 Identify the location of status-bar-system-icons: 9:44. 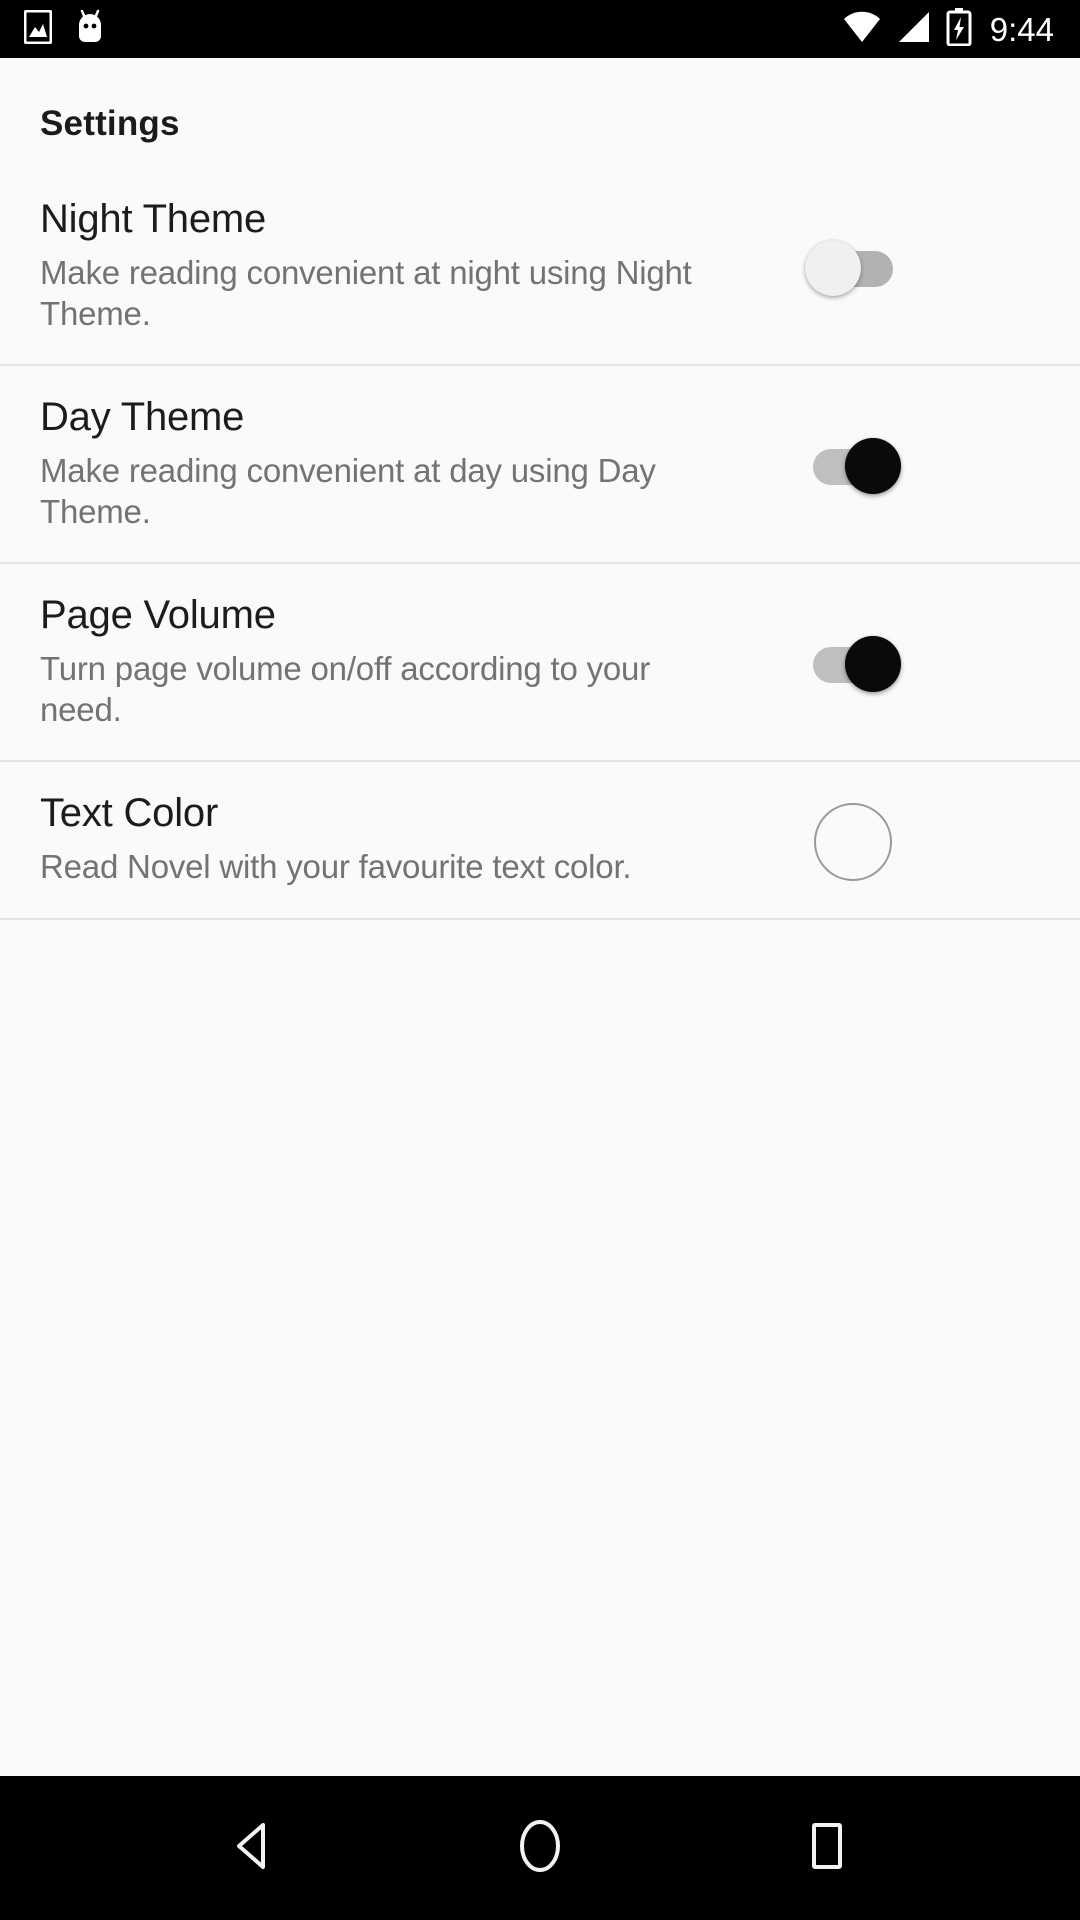
(948, 29).